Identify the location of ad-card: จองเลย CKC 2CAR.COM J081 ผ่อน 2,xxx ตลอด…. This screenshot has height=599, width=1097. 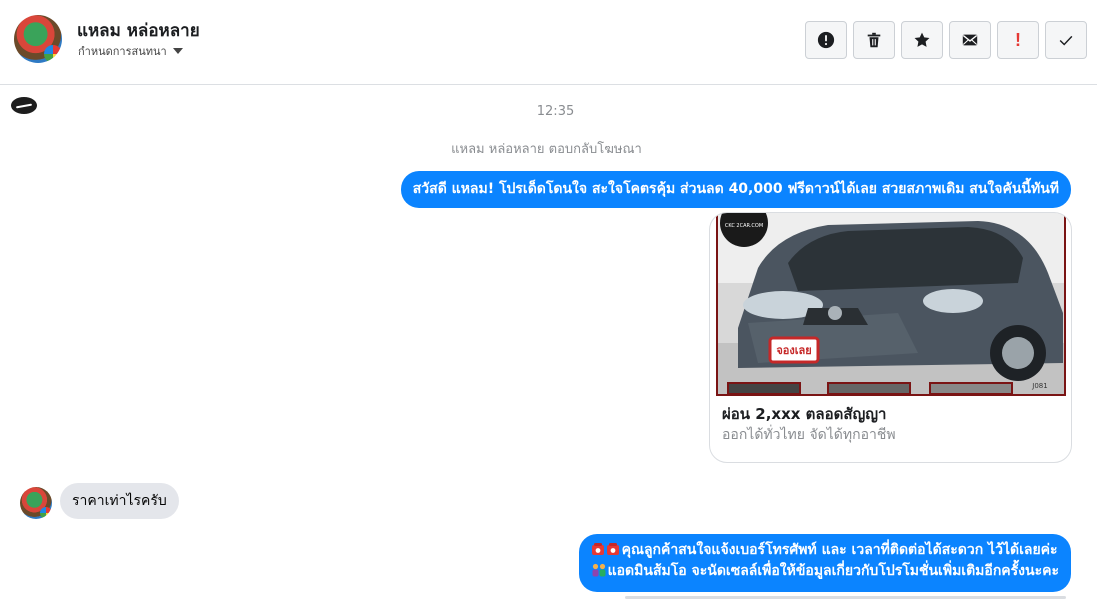
(890, 337).